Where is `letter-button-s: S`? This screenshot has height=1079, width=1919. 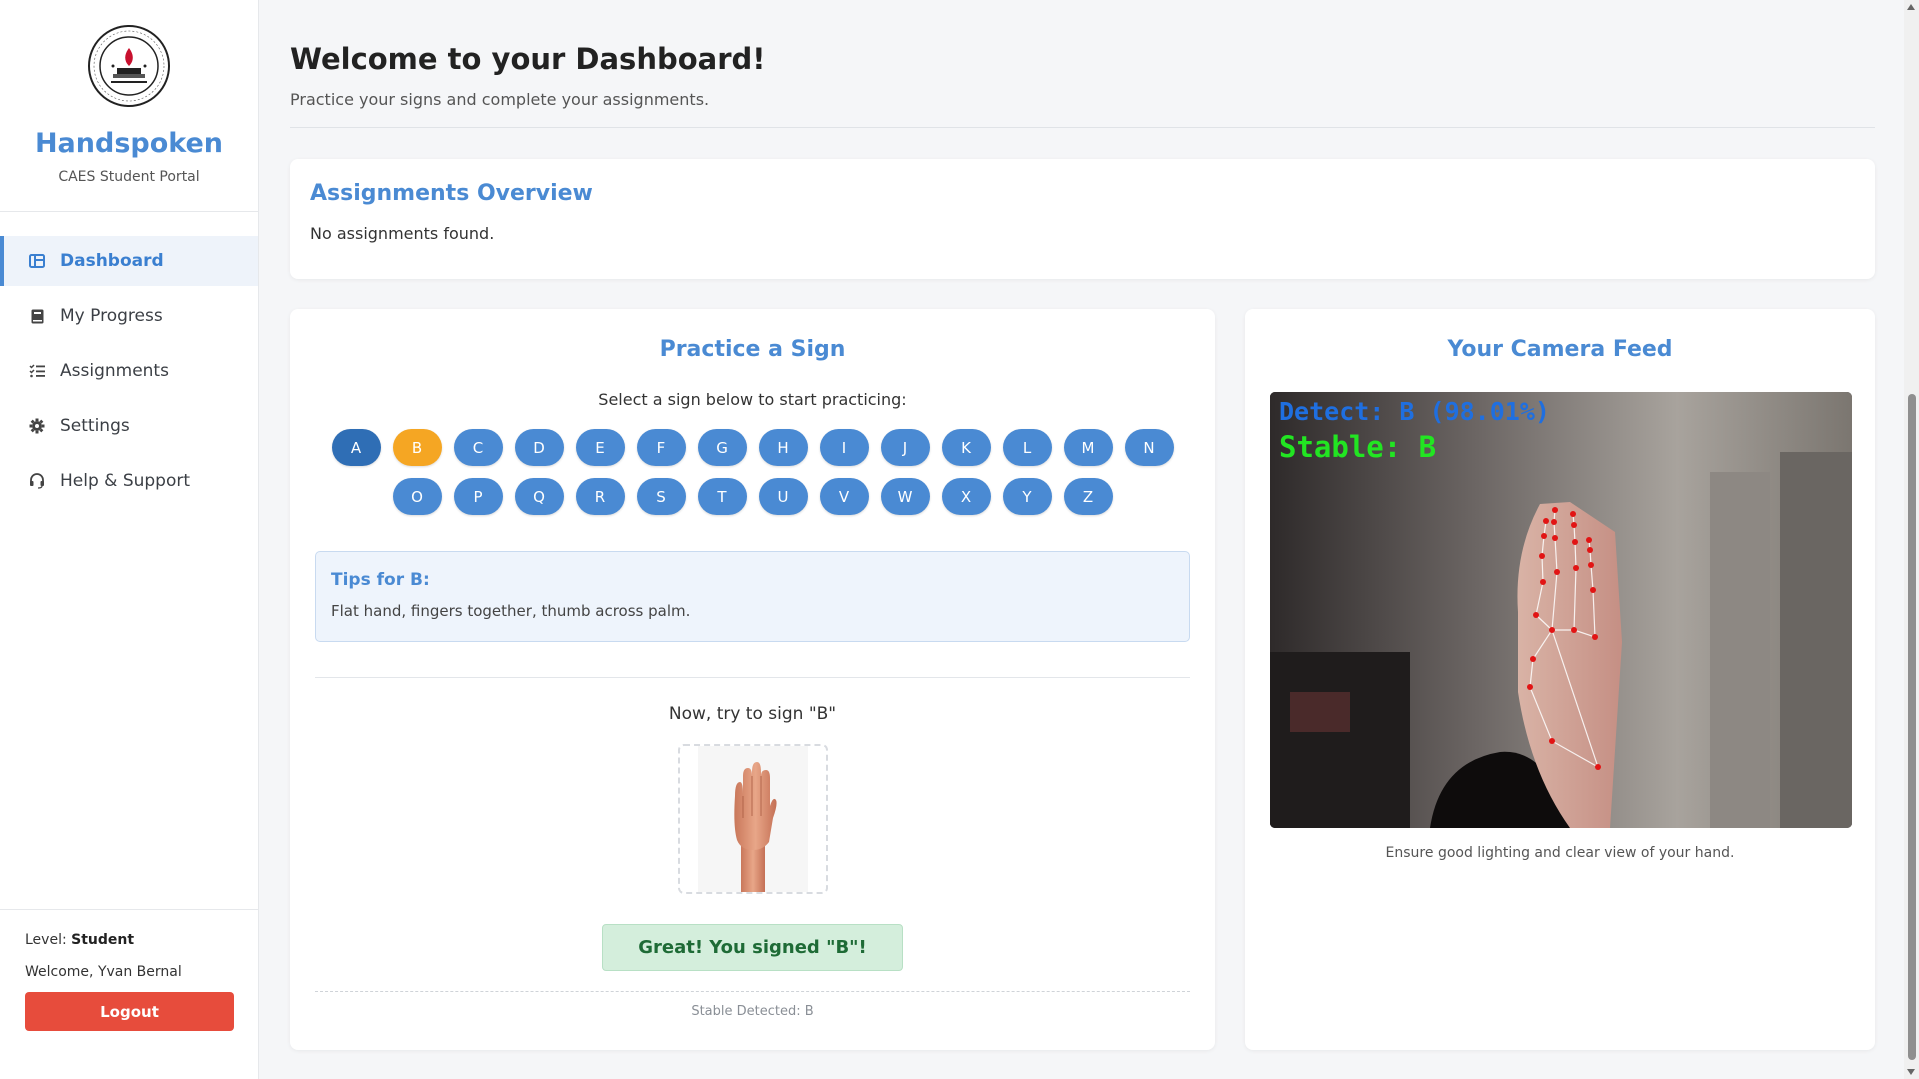
letter-button-s: S is located at coordinates (661, 496).